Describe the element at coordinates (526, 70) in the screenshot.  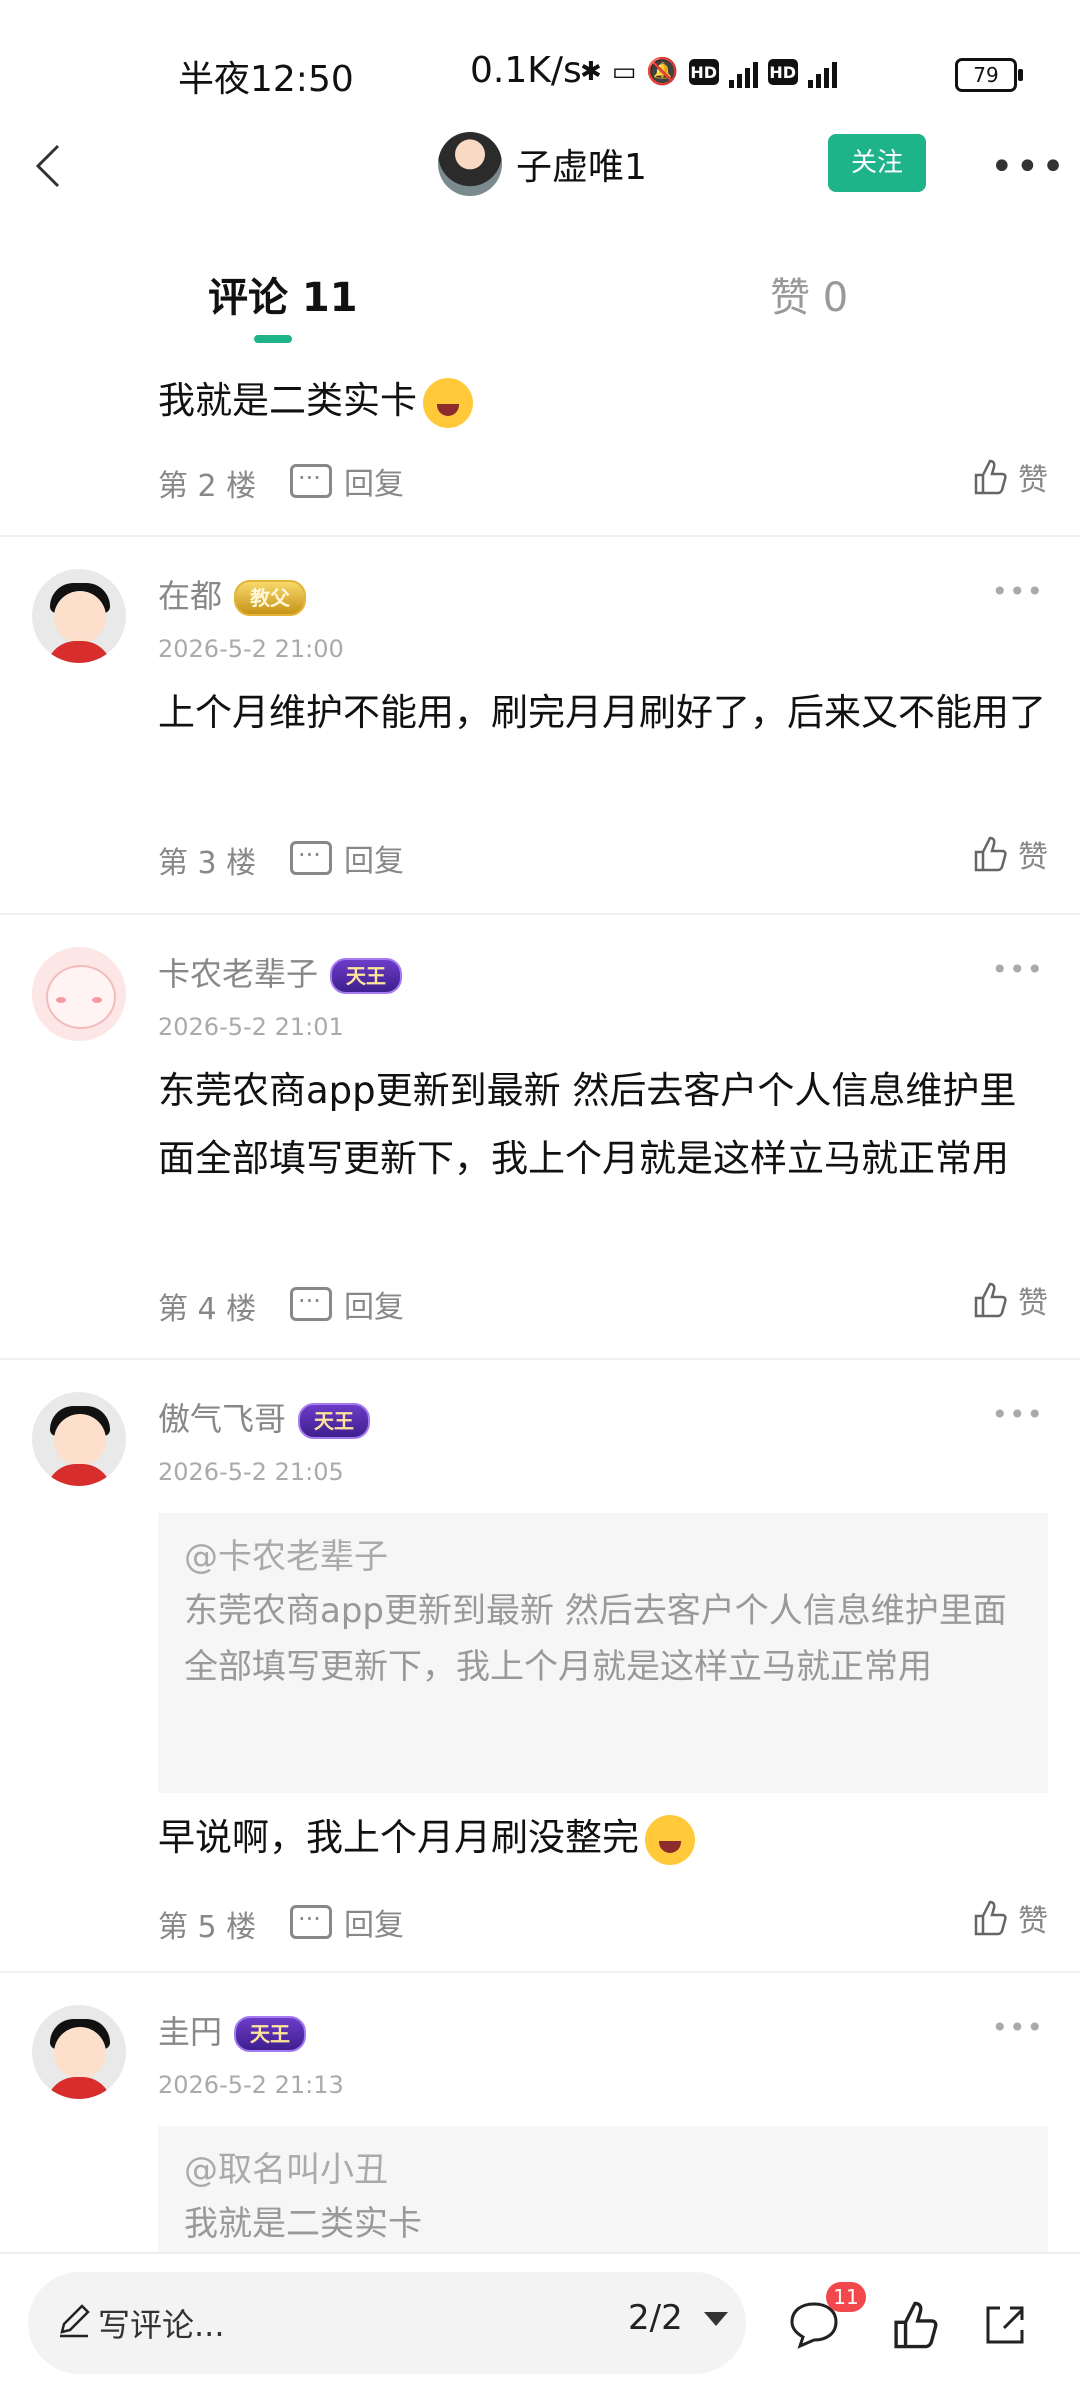
I see `network-speed: 0.1K/s` at that location.